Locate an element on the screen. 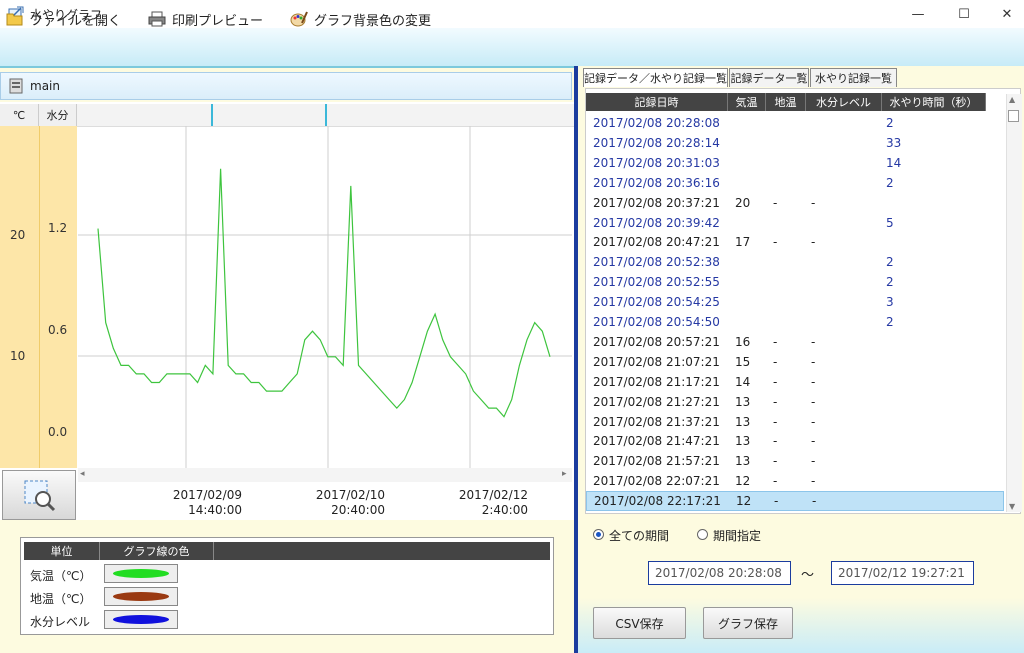  table-row: 2017/02/08 20:52:38 2 is located at coordinates (795, 262).